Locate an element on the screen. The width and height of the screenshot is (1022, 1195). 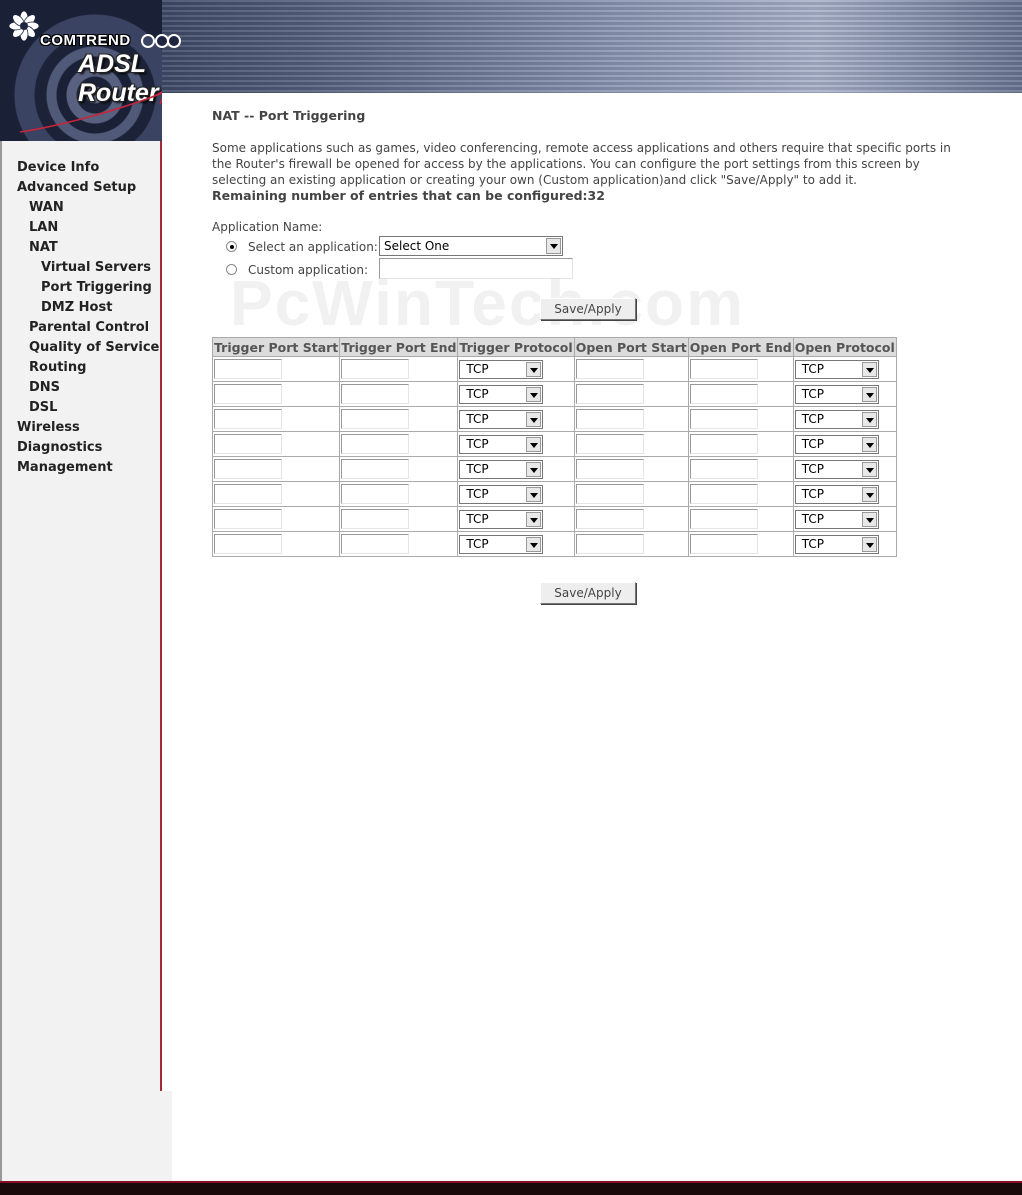
select-application-radio is located at coordinates (231, 246).